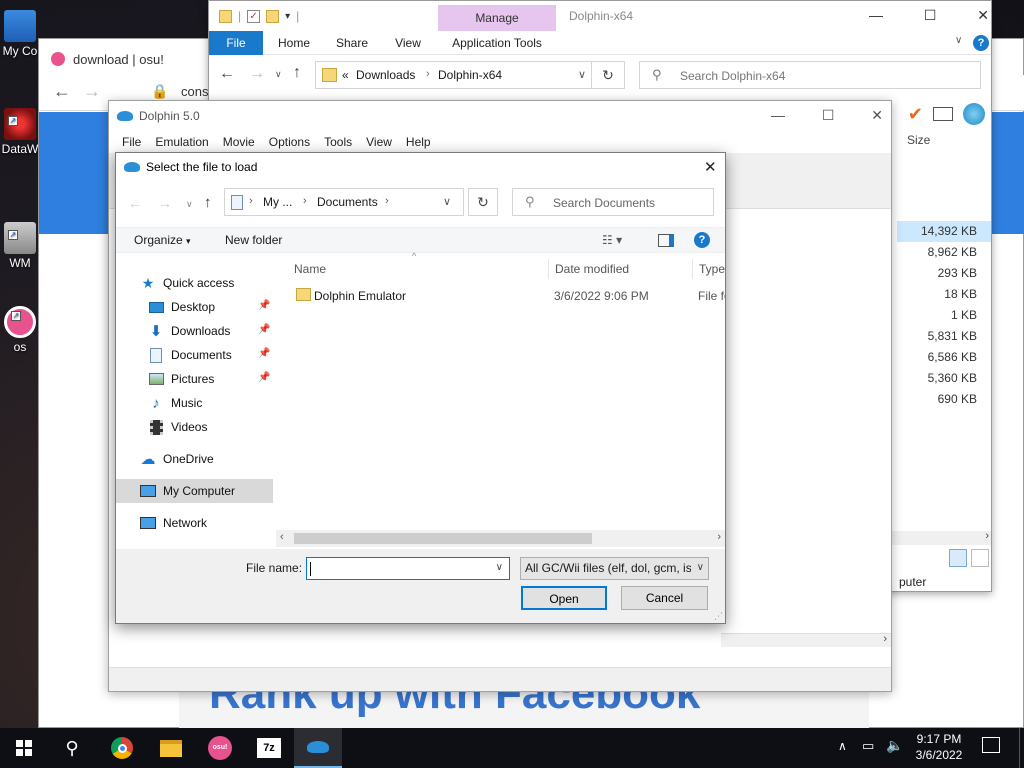  What do you see at coordinates (918, 140) in the screenshot?
I see `size-column-header: Size` at bounding box center [918, 140].